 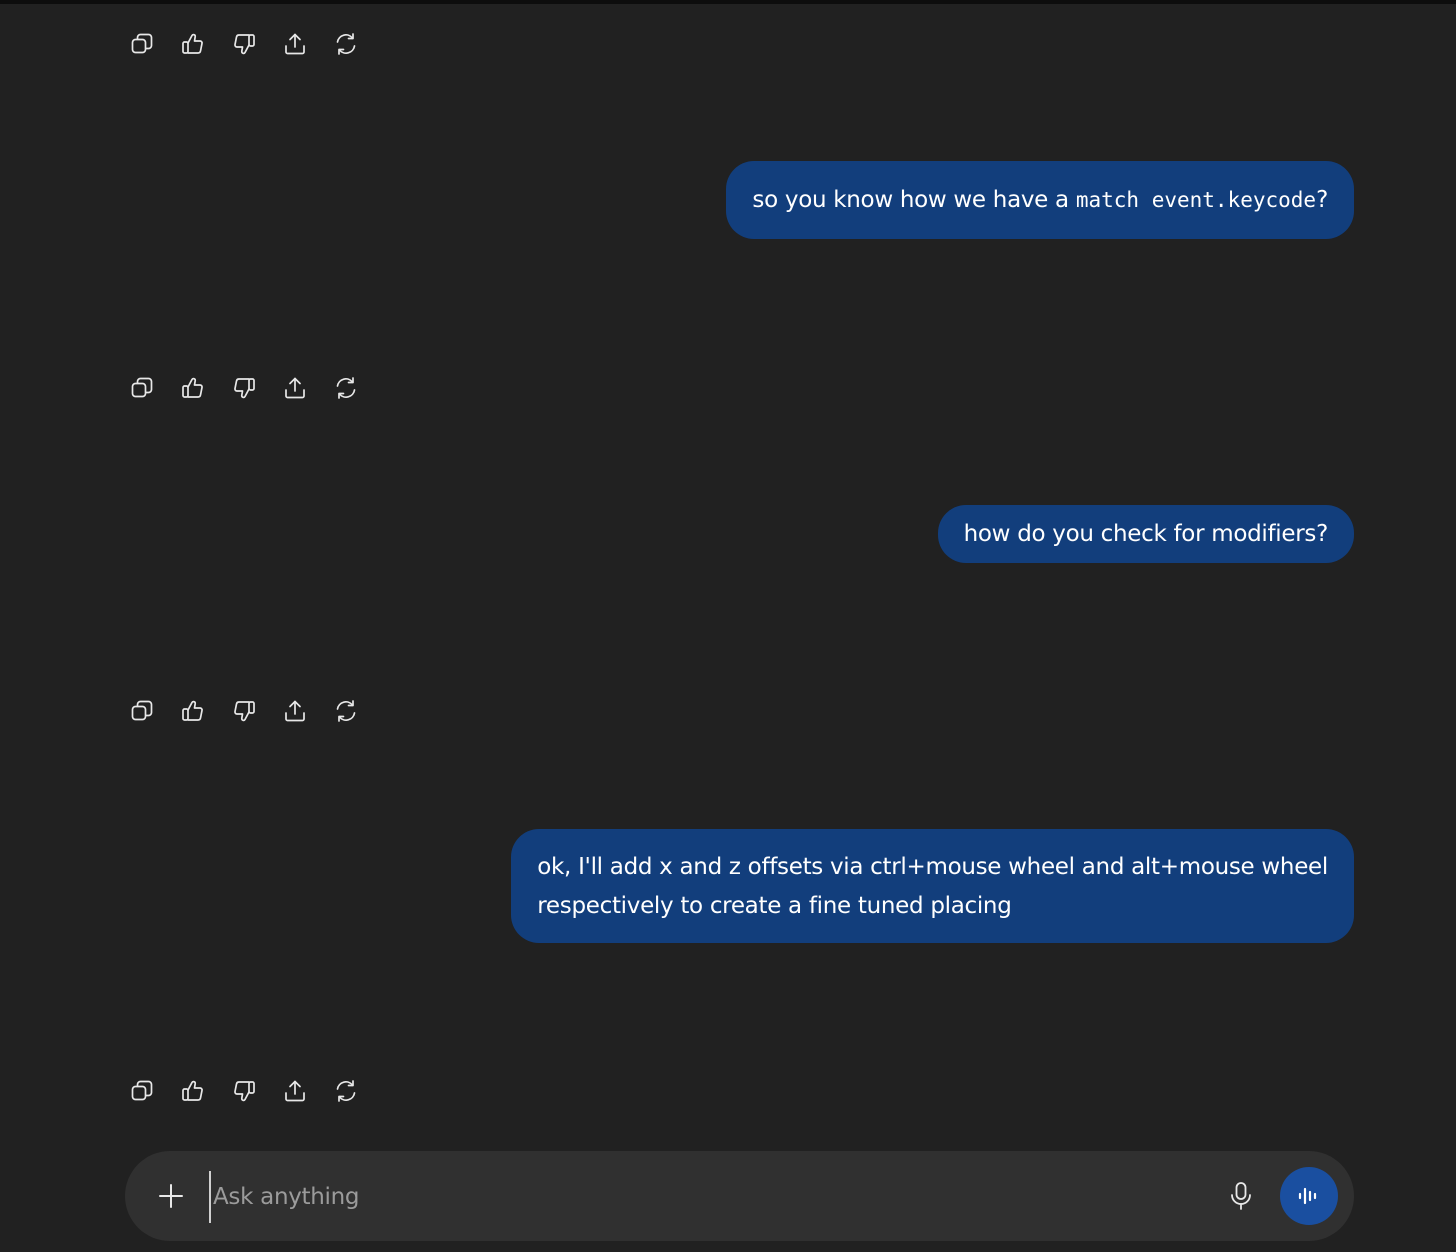 I want to click on add-attachment-button, so click(x=171, y=1196).